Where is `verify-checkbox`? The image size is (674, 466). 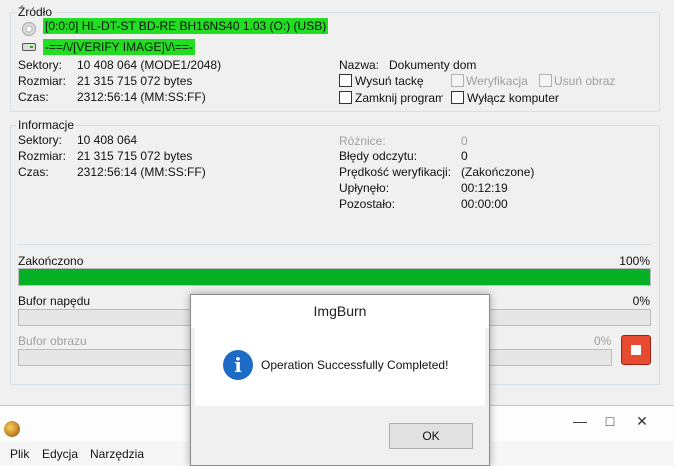 verify-checkbox is located at coordinates (457, 80).